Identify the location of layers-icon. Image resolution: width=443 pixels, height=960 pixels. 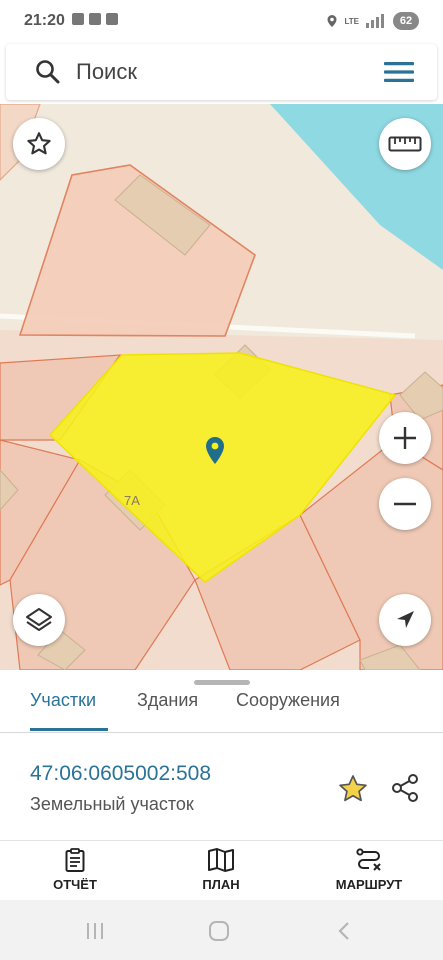
(39, 619).